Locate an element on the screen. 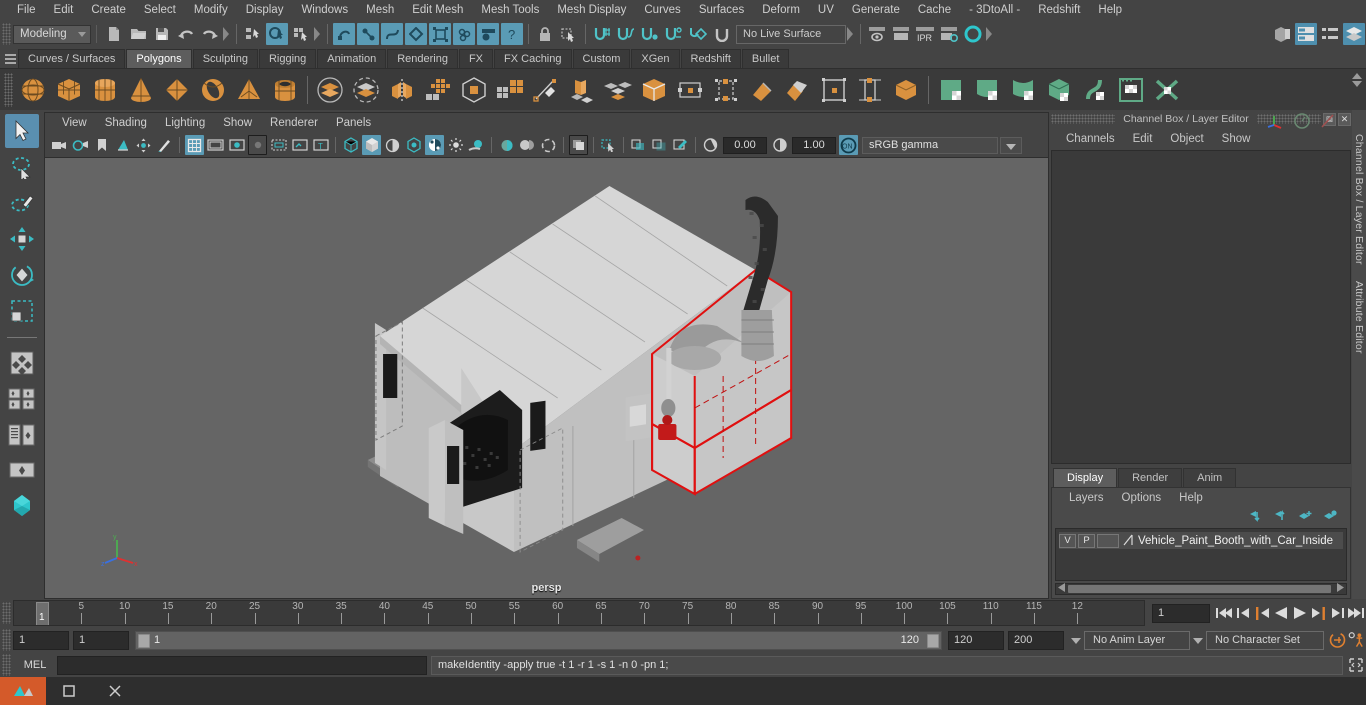  select-by-object-icon is located at coordinates (277, 34).